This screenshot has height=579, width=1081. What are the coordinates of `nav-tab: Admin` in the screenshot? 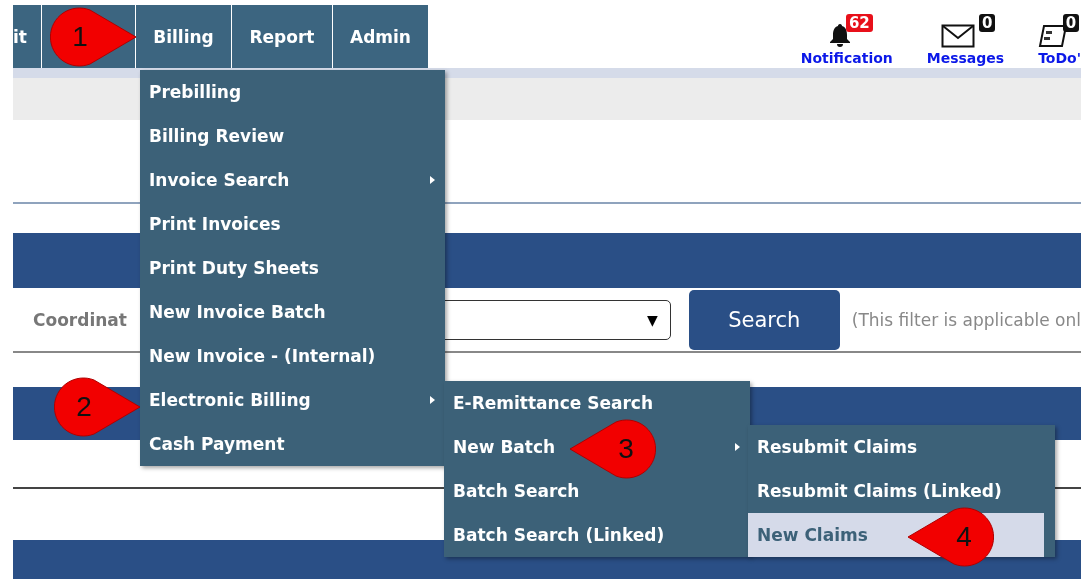 It's located at (380, 36).